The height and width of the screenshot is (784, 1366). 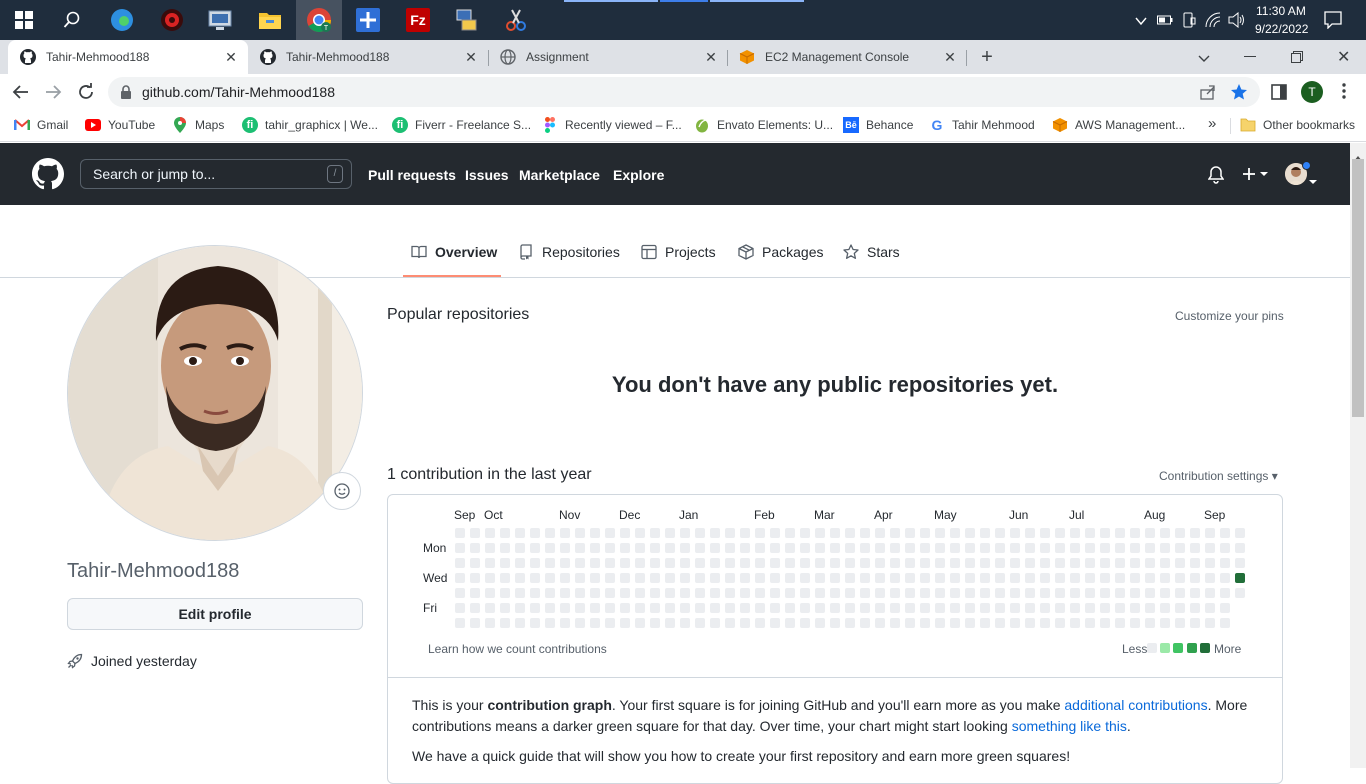 I want to click on page-scrollbar, so click(x=1358, y=455).